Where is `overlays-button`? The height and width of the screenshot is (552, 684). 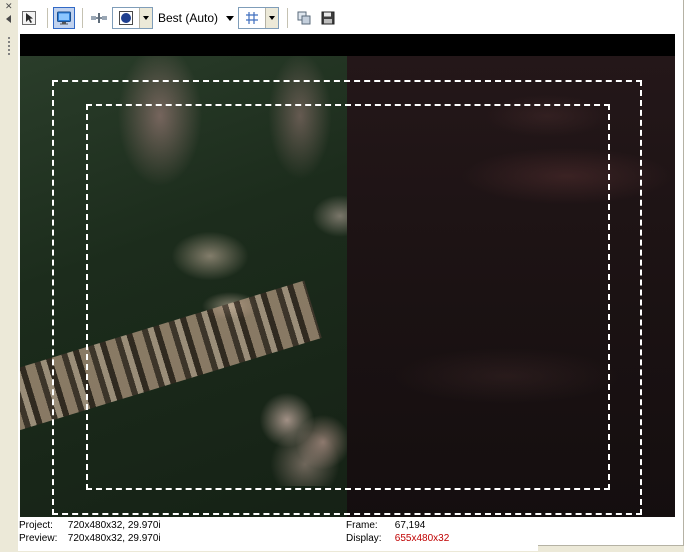
overlays-button is located at coordinates (126, 18).